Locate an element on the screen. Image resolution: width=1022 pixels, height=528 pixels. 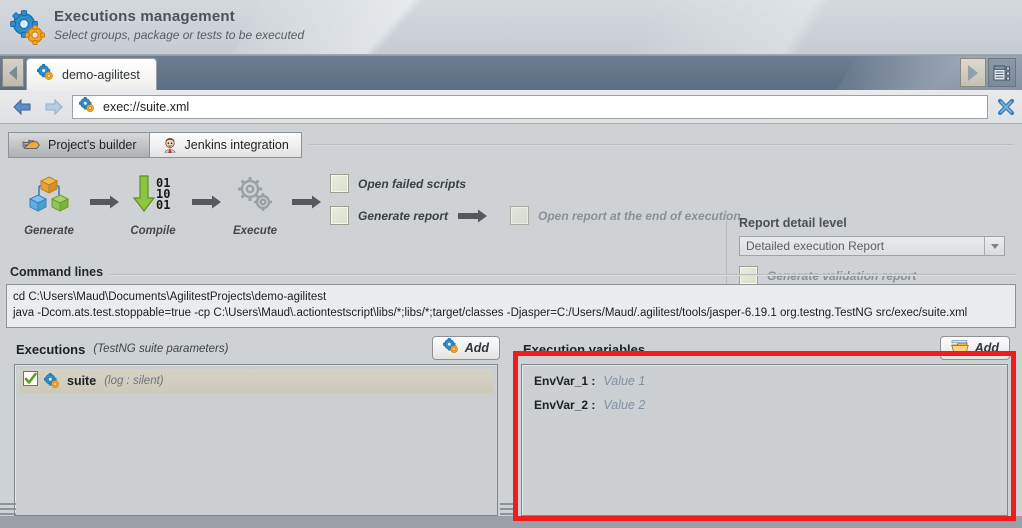
subtabs-divider is located at coordinates (661, 145).